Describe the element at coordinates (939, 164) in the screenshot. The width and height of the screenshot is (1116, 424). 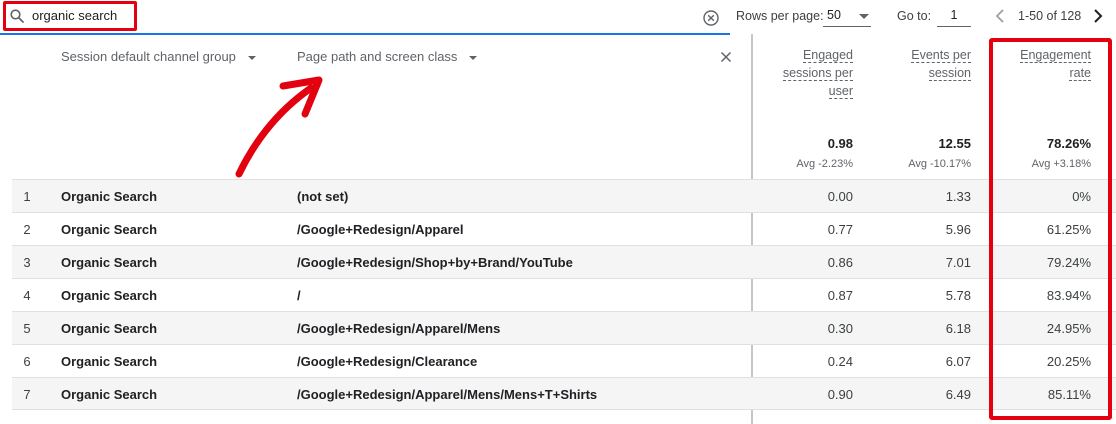
I see `metric-avg: Avg -10.17%` at that location.